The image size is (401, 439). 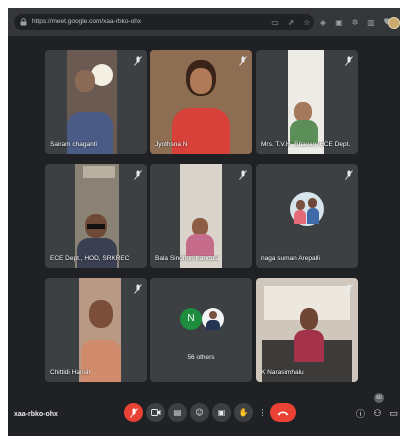 What do you see at coordinates (213, 315) in the screenshot?
I see `avatar-face` at bounding box center [213, 315].